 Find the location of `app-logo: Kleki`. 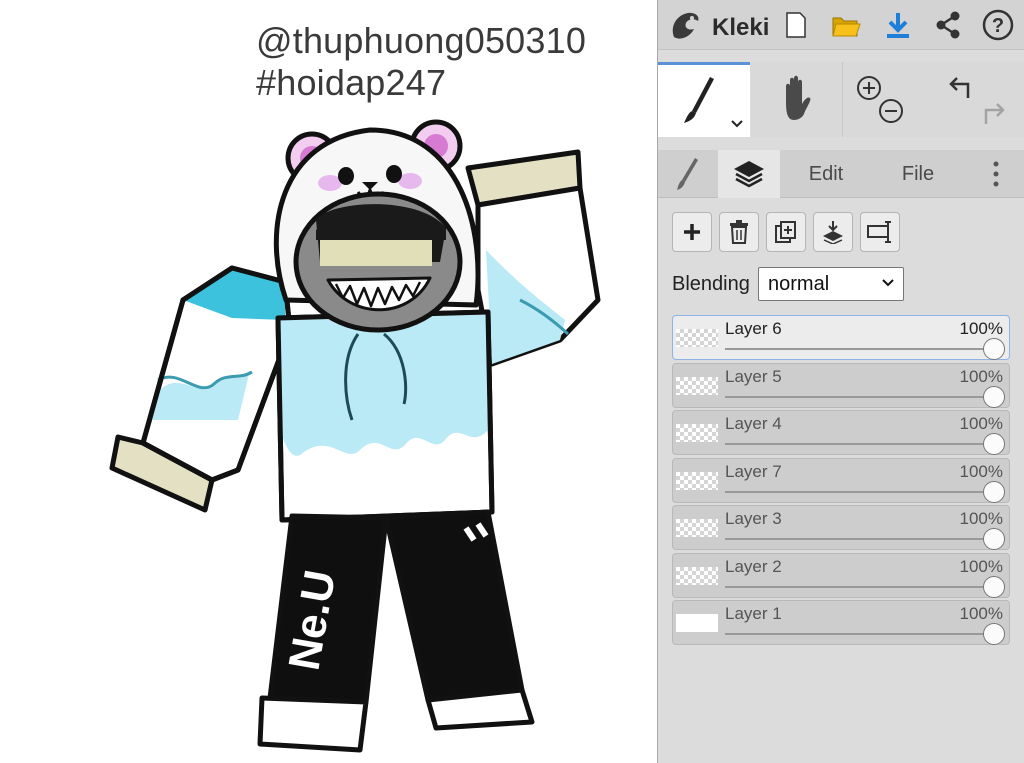

app-logo: Kleki is located at coordinates (719, 26).